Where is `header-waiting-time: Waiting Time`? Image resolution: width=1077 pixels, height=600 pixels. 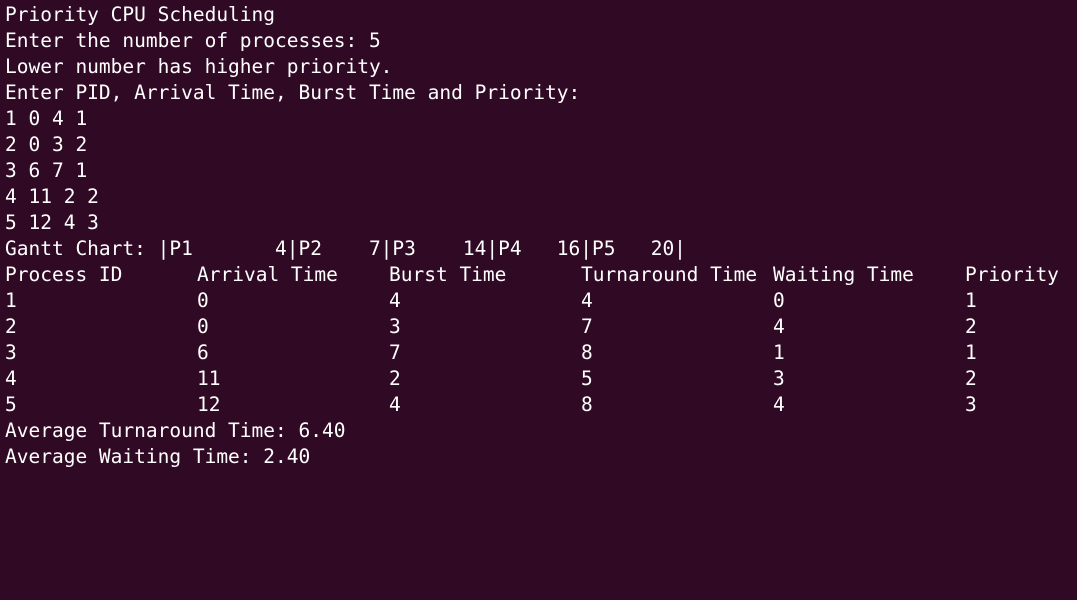
header-waiting-time: Waiting Time is located at coordinates (843, 274).